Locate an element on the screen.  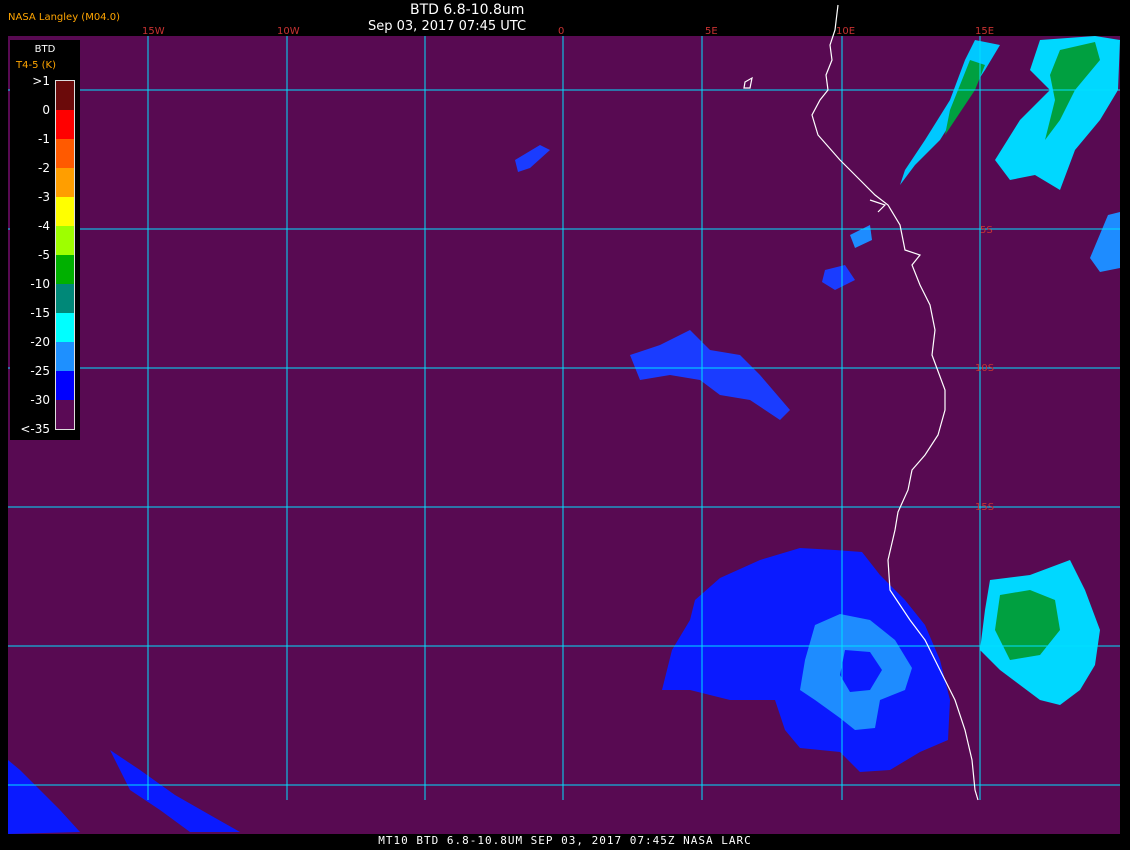
longitude-labels: 15W 10W 0 5E 10E 15E is located at coordinates (568, 31).